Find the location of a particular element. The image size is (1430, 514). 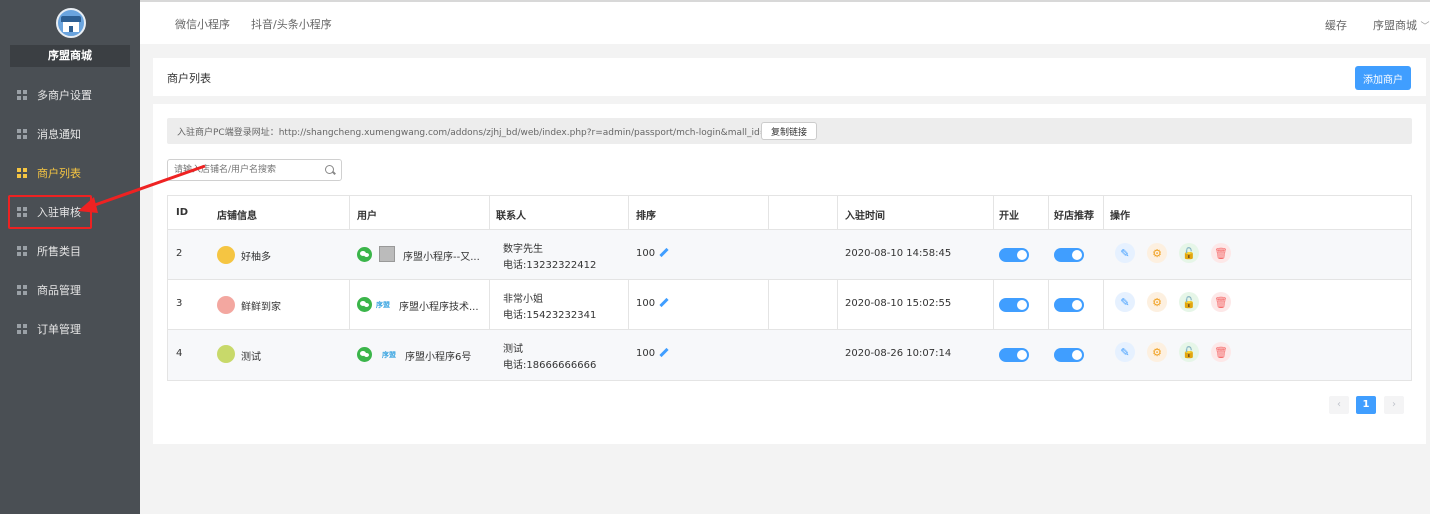

highlight-box is located at coordinates (50, 212).